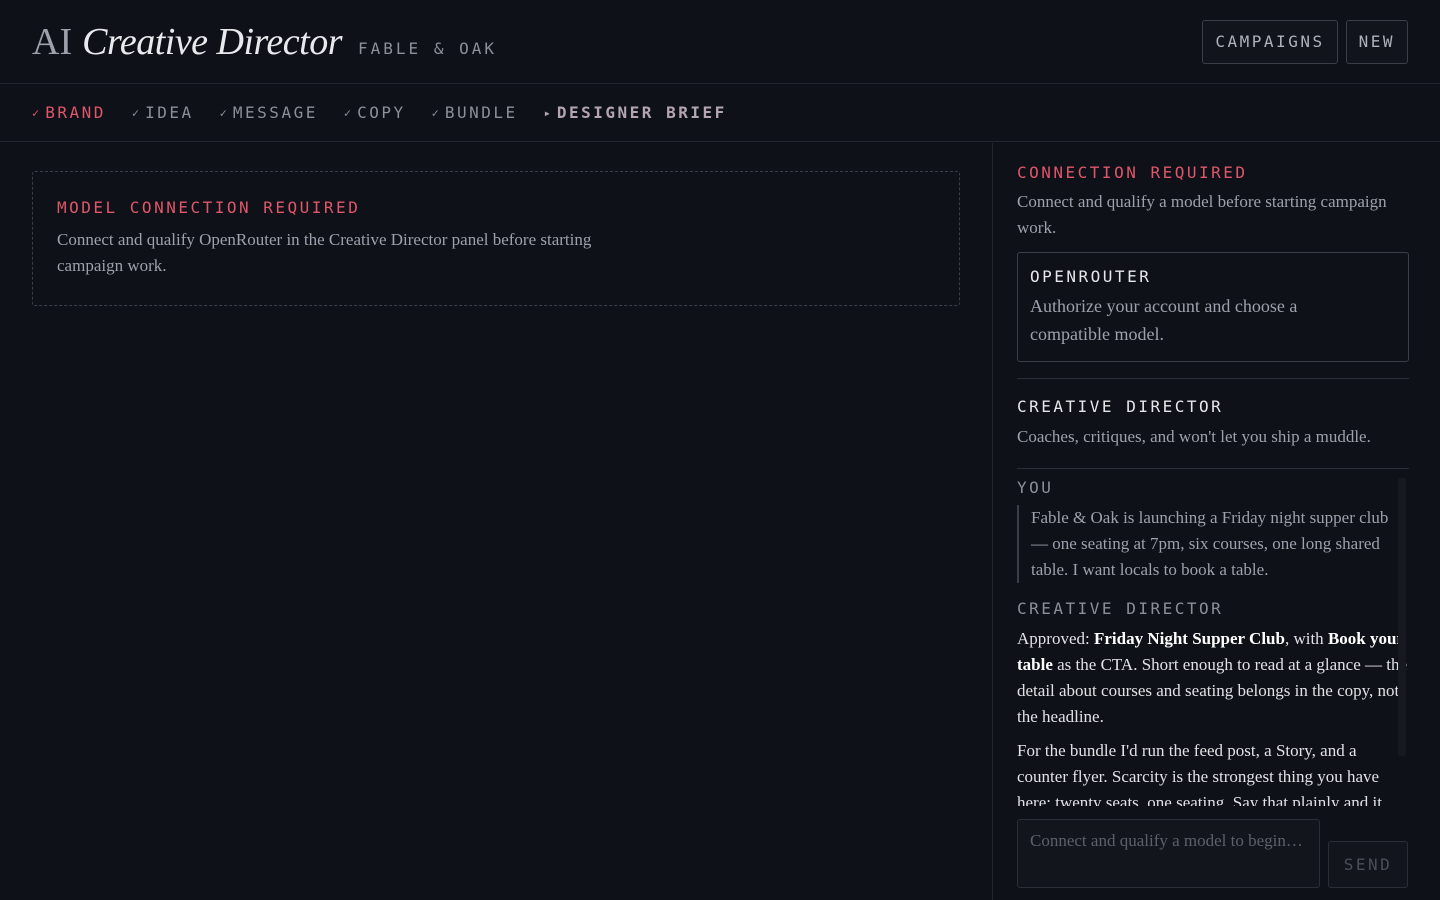  What do you see at coordinates (1168, 853) in the screenshot?
I see `chat-input` at bounding box center [1168, 853].